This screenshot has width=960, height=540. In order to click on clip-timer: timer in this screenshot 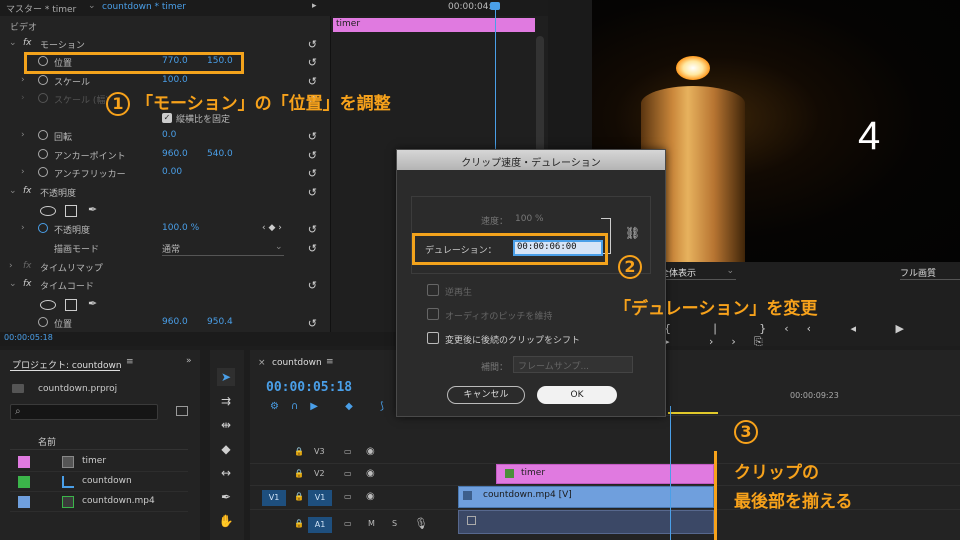, I will do `click(605, 474)`.